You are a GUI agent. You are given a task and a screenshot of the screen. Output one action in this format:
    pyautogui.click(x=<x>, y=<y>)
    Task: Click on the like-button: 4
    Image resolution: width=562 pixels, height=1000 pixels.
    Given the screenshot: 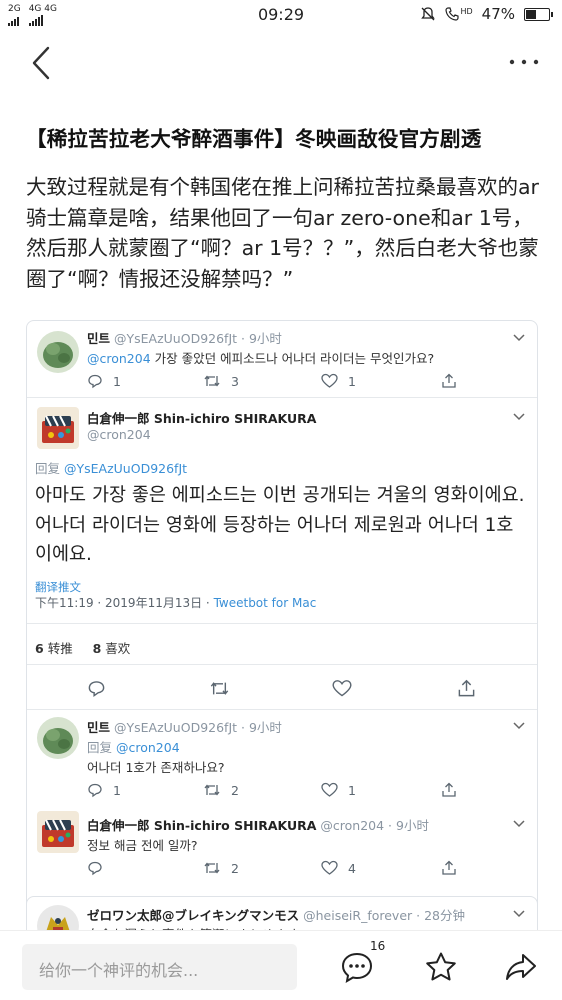 What is the action you would take?
    pyautogui.click(x=338, y=868)
    